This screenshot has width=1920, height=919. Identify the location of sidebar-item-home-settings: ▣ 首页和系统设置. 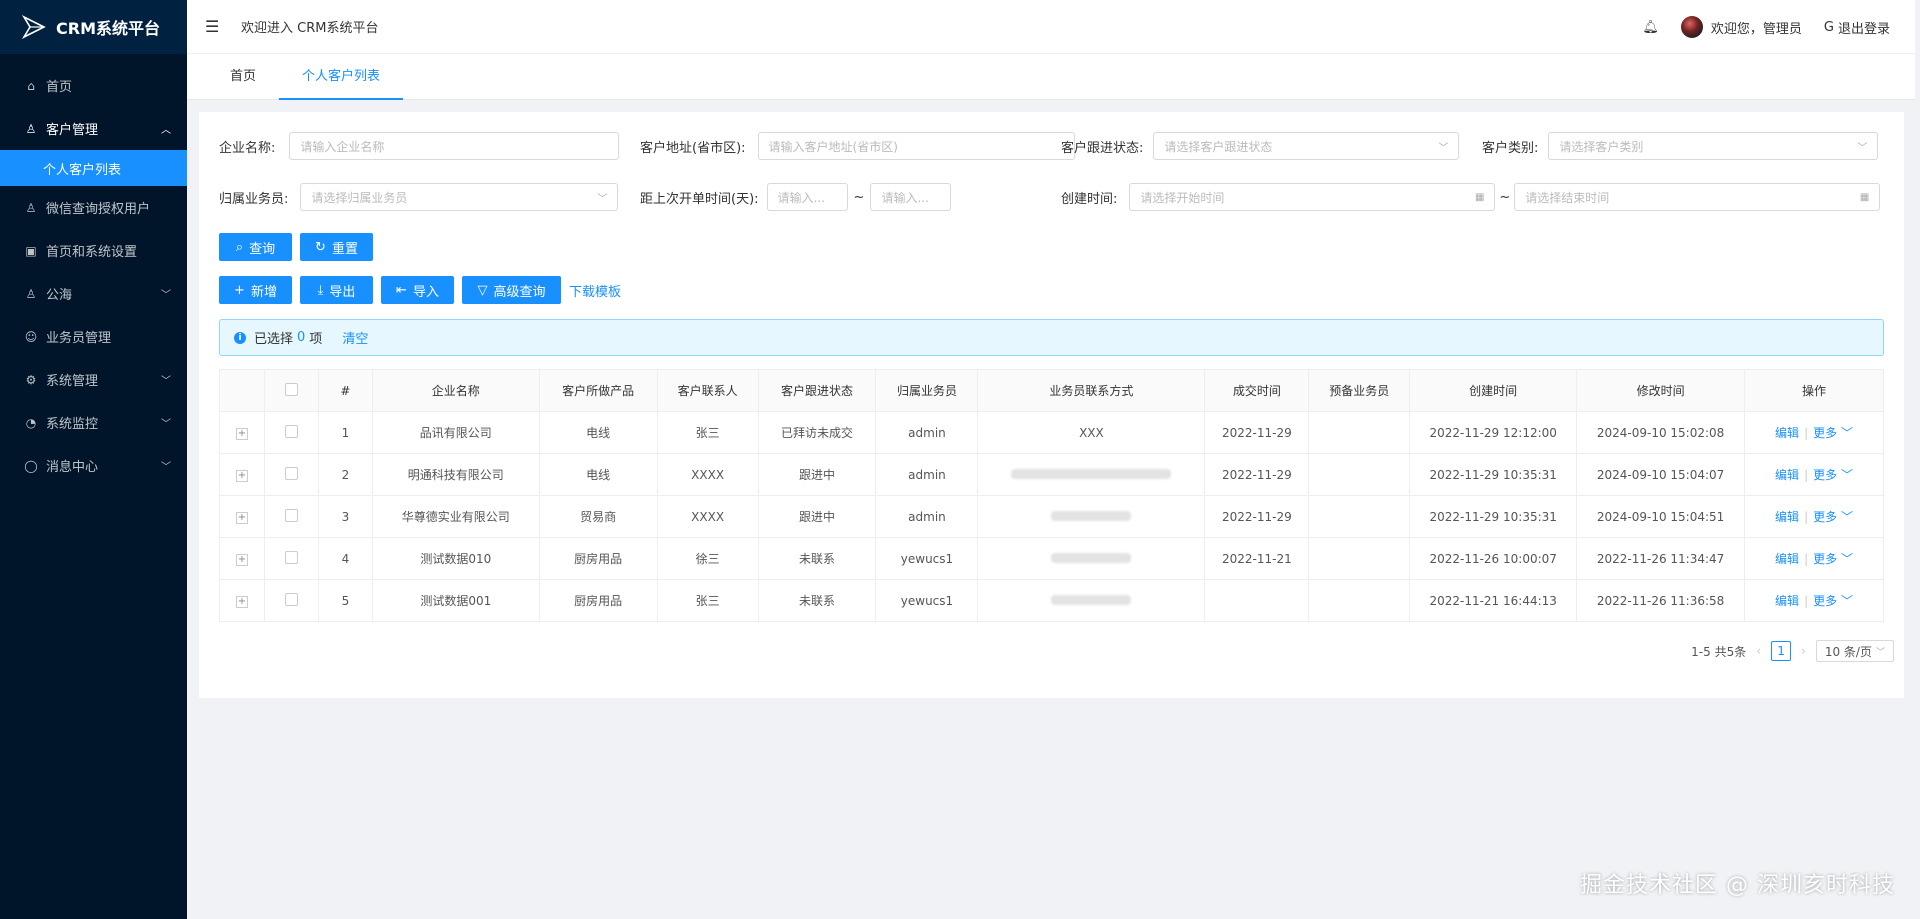
(93, 250).